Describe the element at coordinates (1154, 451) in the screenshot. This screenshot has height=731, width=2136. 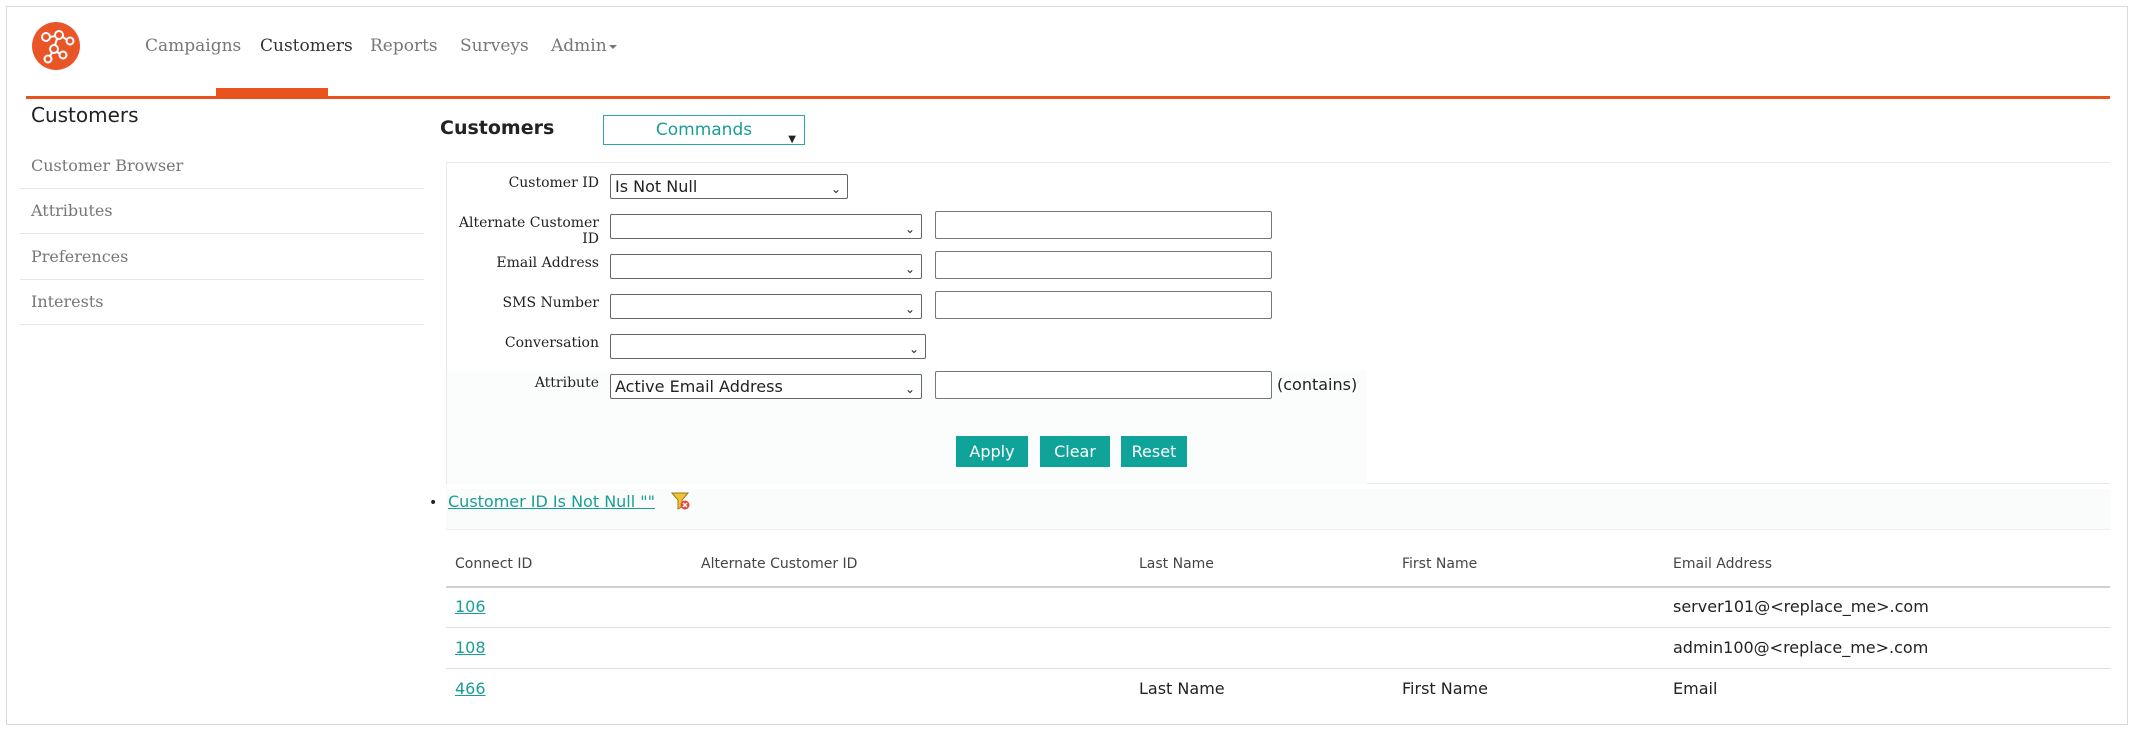
I see `reset-button: Reset` at that location.